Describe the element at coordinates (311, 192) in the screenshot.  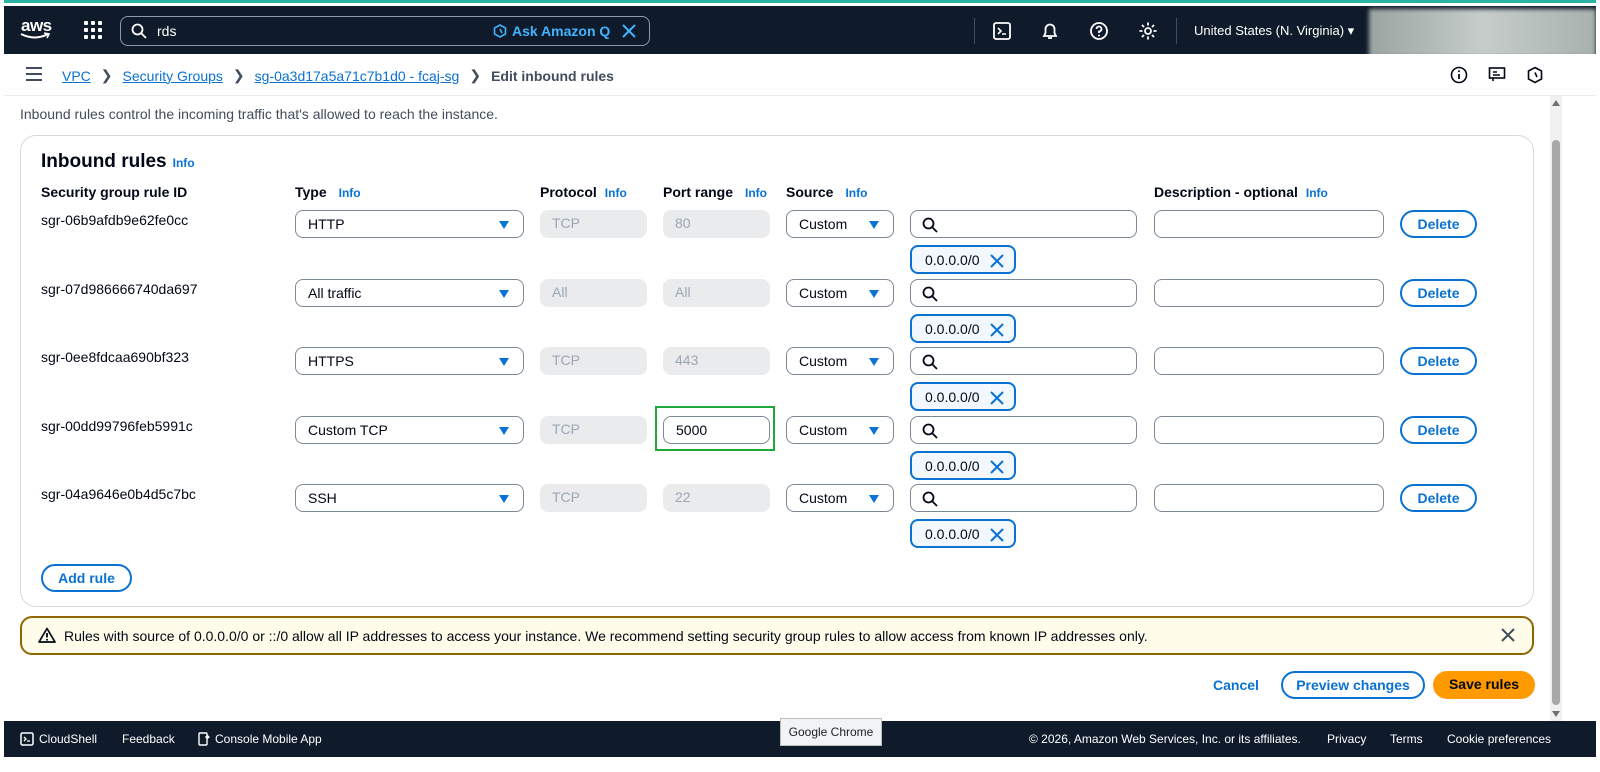
I see `column-header-type-label: Type` at that location.